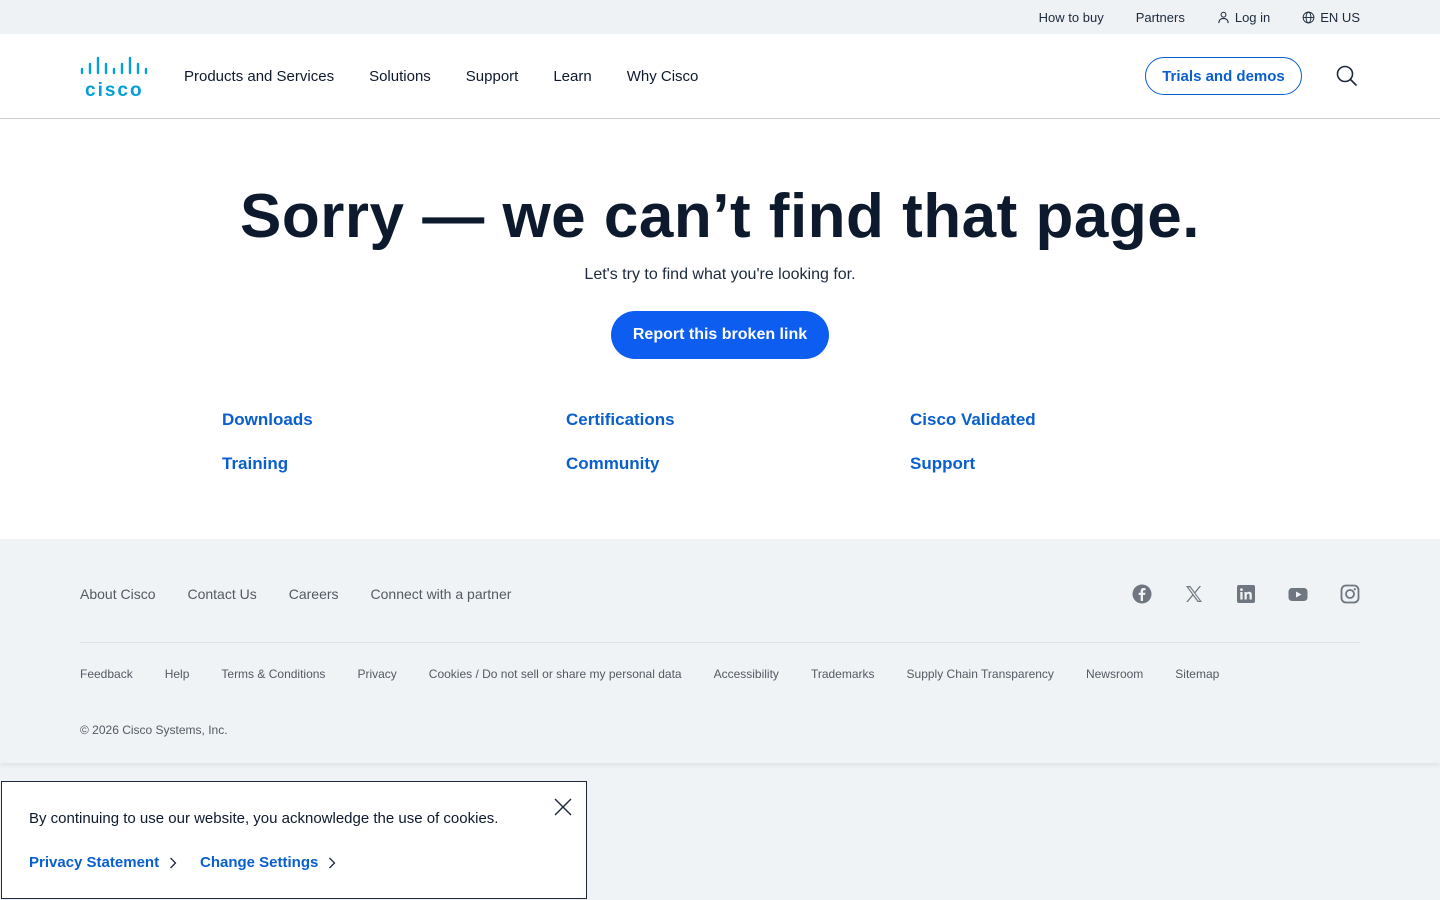 This screenshot has height=900, width=1440. What do you see at coordinates (267, 420) in the screenshot?
I see `downloads-link: Downloads` at bounding box center [267, 420].